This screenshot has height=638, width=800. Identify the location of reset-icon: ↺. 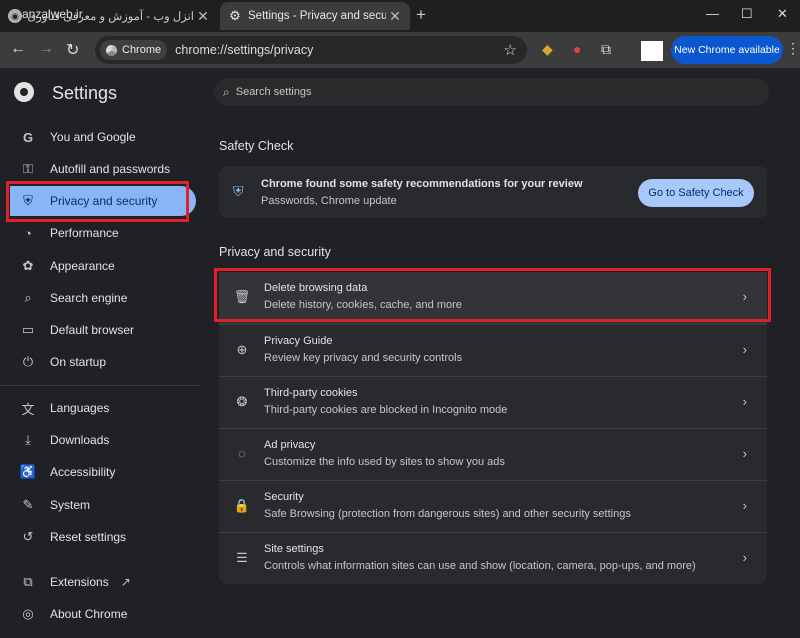
(28, 536).